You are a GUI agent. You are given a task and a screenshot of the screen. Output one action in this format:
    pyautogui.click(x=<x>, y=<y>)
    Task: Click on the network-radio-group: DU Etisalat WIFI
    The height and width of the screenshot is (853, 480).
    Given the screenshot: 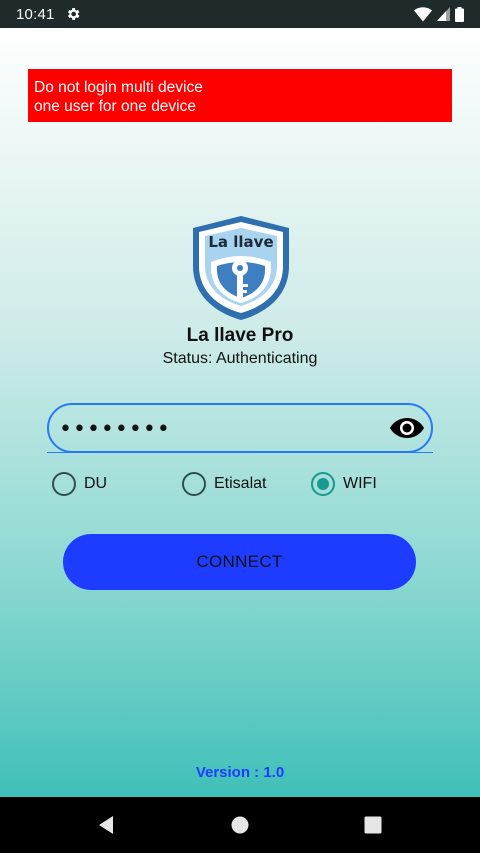 What is the action you would take?
    pyautogui.click(x=252, y=485)
    